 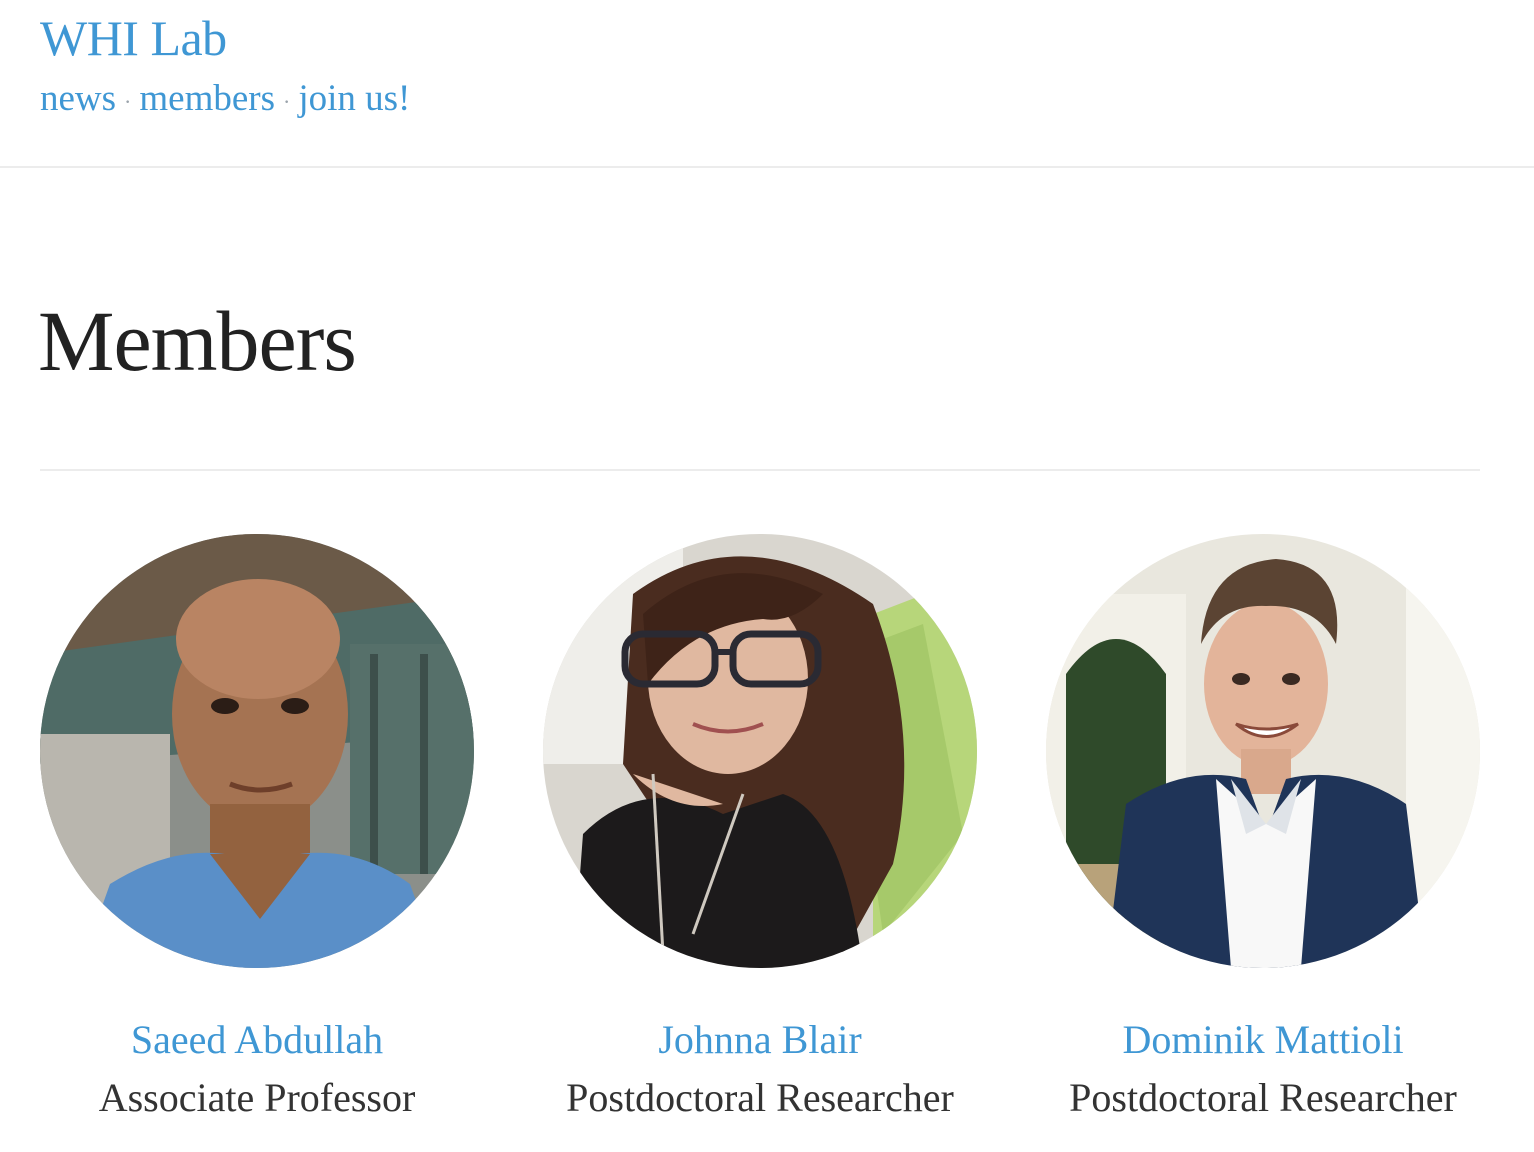 I want to click on member-card-saeed-abdullah: Saeed Abdullah Associate Professor, so click(x=257, y=829).